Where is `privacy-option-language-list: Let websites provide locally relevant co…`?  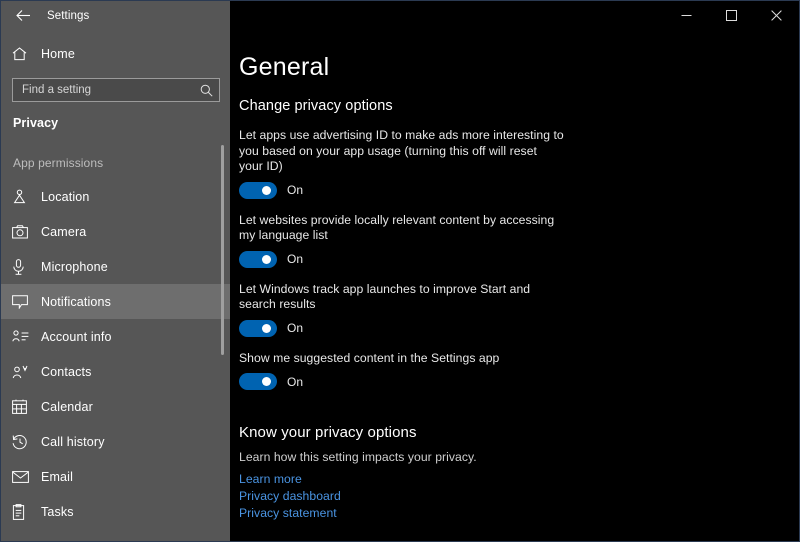 privacy-option-language-list: Let websites provide locally relevant co… is located at coordinates (519, 240).